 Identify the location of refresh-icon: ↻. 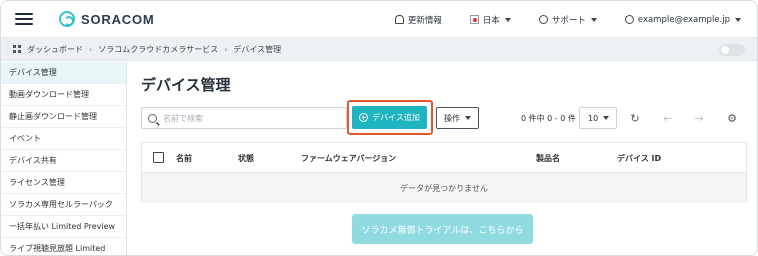
(635, 118).